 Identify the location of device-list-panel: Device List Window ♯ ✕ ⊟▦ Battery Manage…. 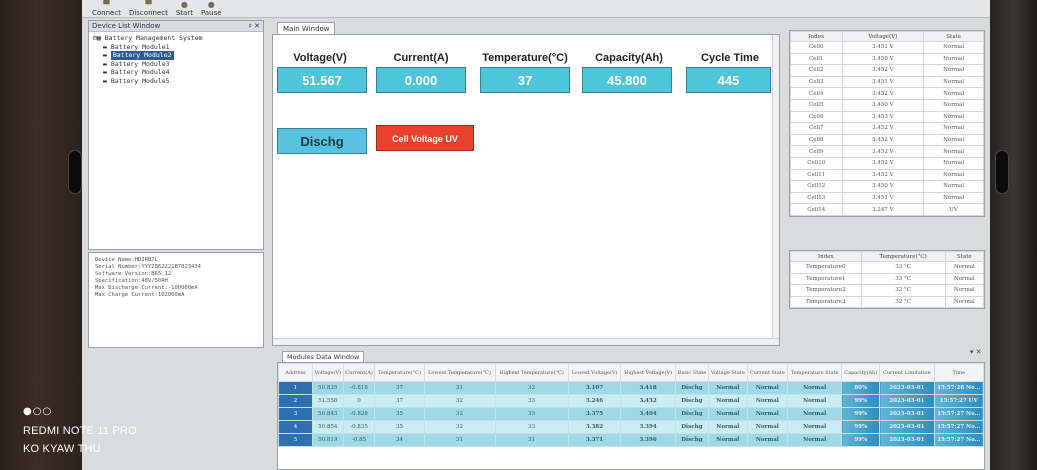
(176, 135).